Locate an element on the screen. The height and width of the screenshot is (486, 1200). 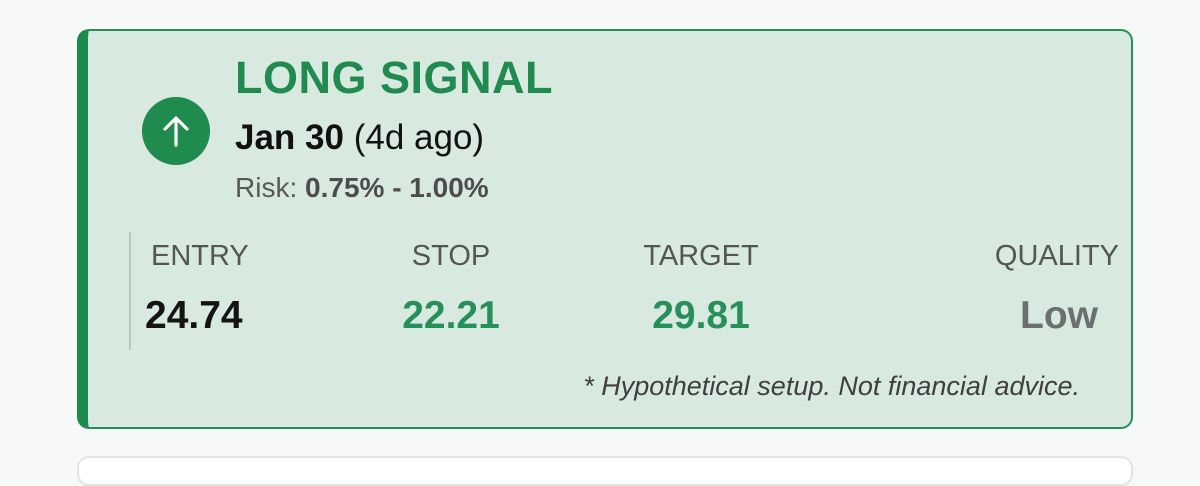
quality-label: QUALITY is located at coordinates (1056, 256).